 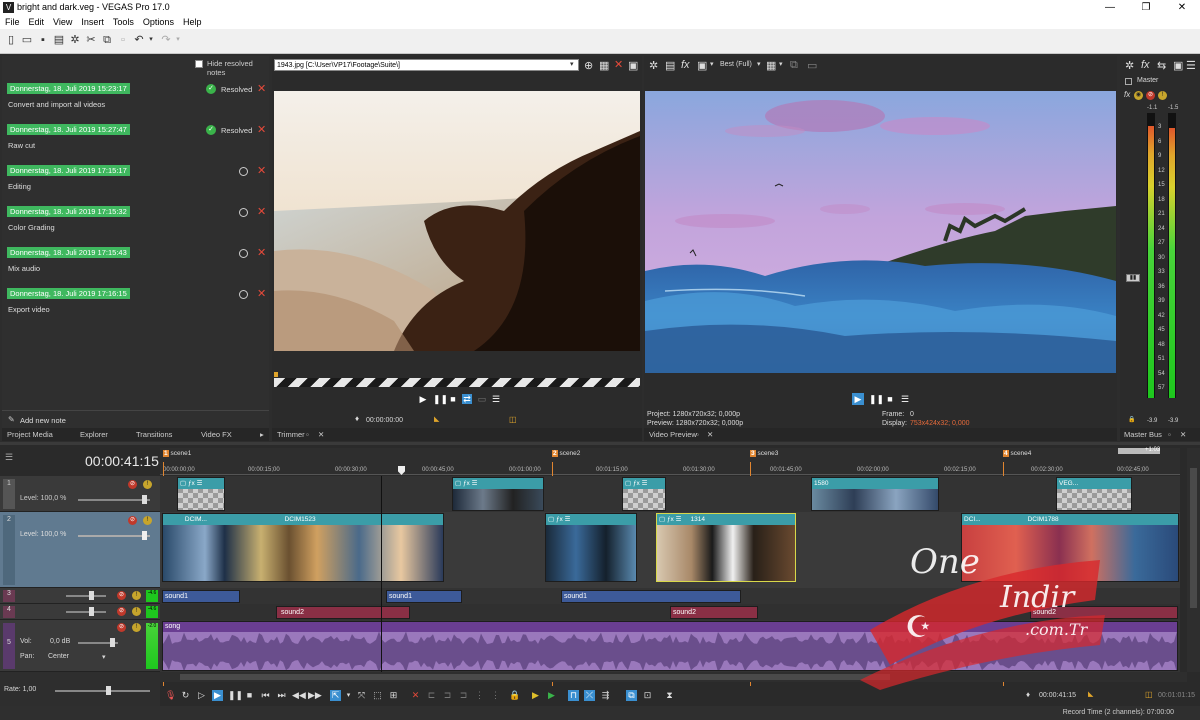 I want to click on track-header-4: 4 ⊘ ! -4.6, so click(x=80, y=612).